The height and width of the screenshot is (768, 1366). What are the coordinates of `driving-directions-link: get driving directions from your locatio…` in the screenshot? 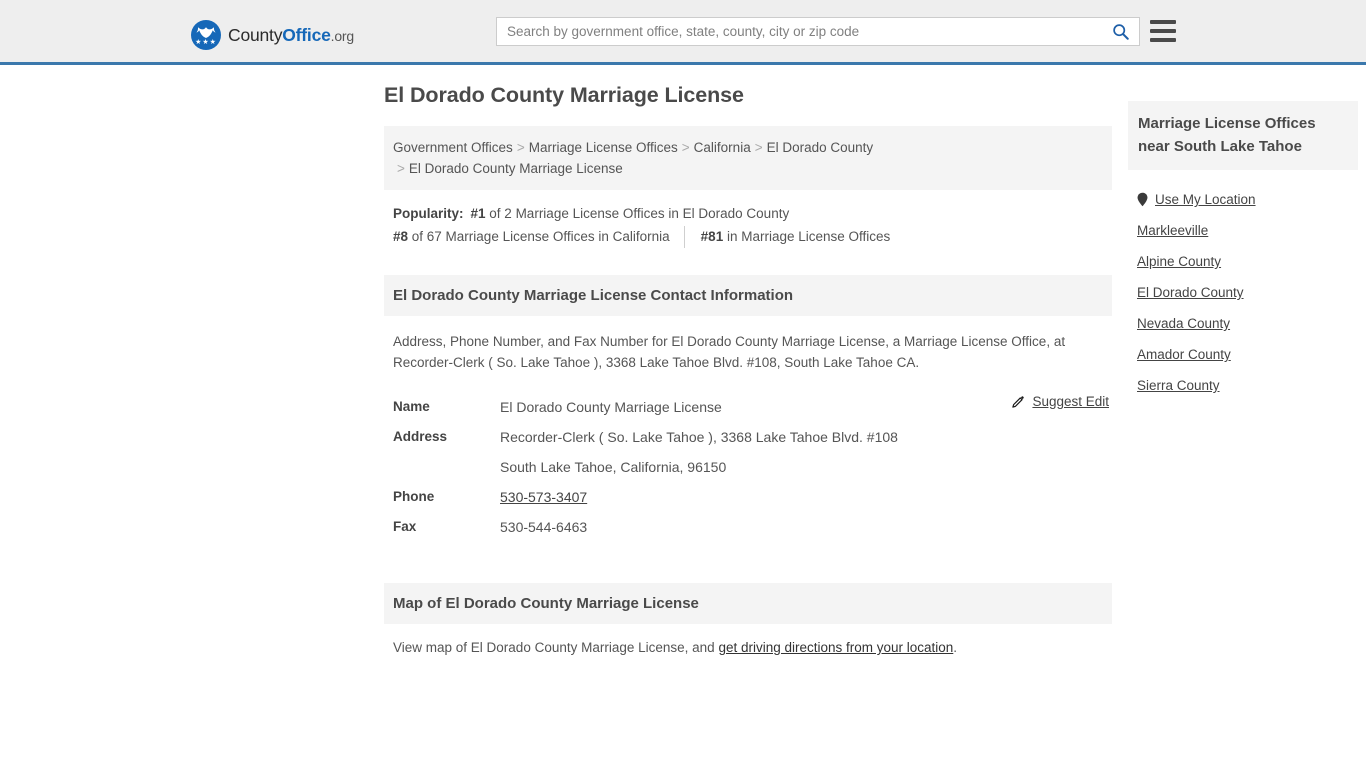 It's located at (835, 647).